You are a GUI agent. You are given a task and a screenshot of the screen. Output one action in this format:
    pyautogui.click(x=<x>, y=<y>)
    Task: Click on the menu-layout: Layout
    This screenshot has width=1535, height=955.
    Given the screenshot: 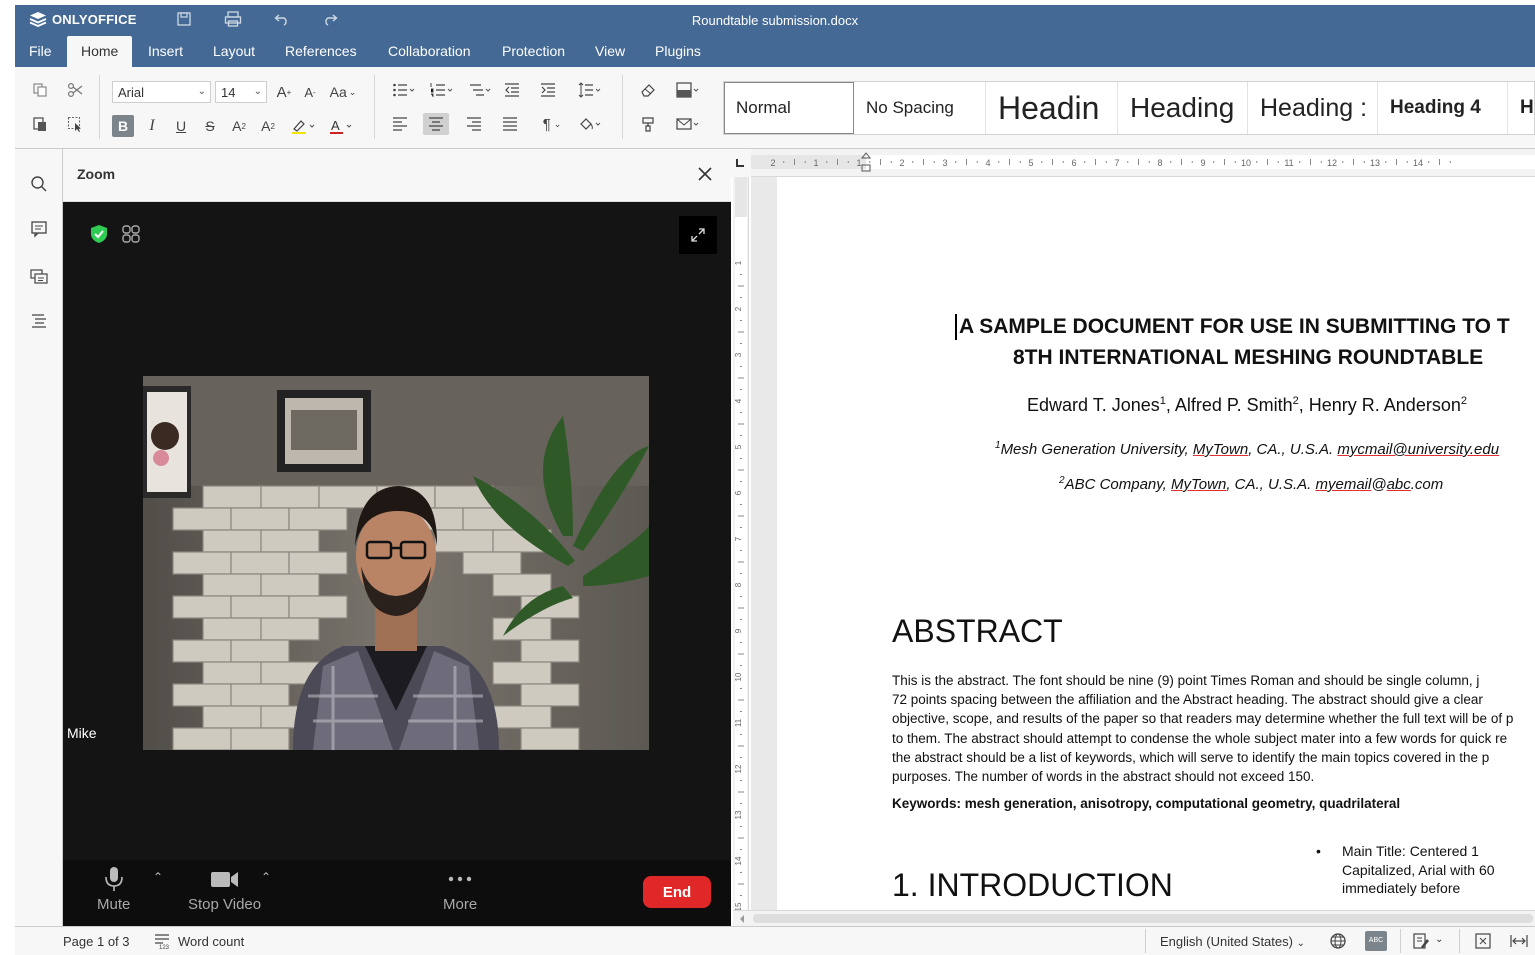 What is the action you would take?
    pyautogui.click(x=234, y=54)
    